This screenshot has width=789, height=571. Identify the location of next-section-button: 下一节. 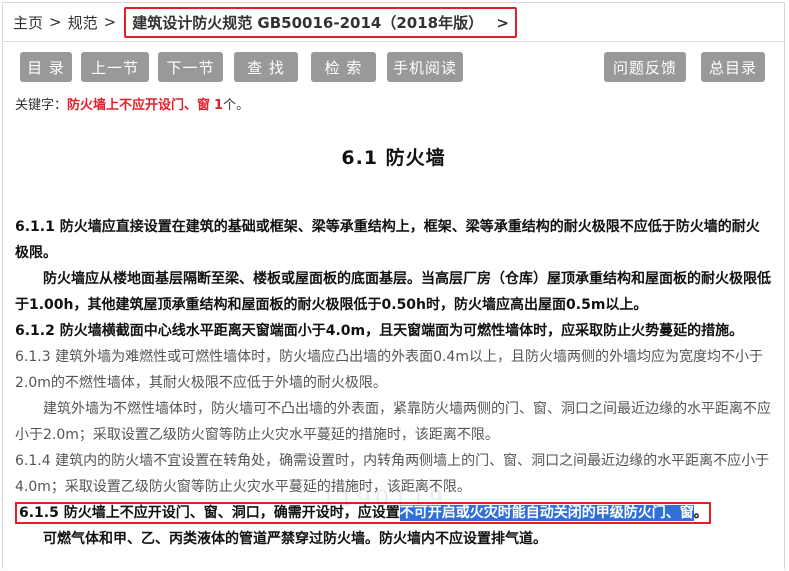
(190, 67).